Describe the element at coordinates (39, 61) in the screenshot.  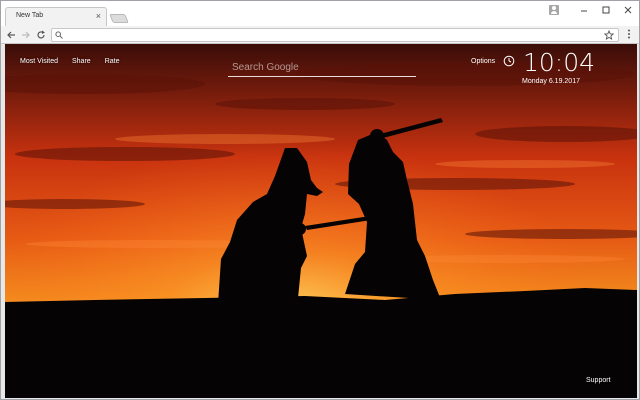
I see `most-visited-link: Most Visited` at that location.